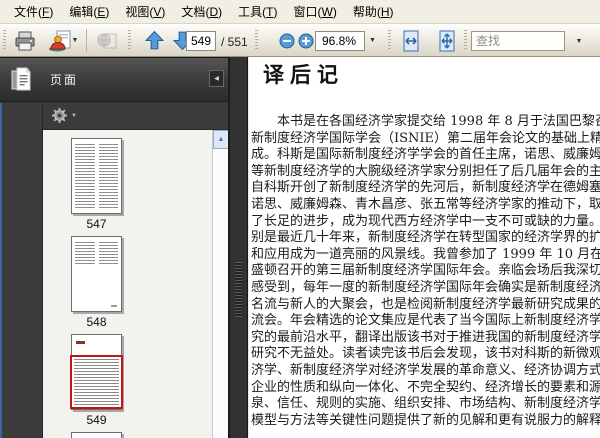 The width and height of the screenshot is (600, 438). Describe the element at coordinates (340, 41) in the screenshot. I see `zoom-level-value: 96.8%` at that location.